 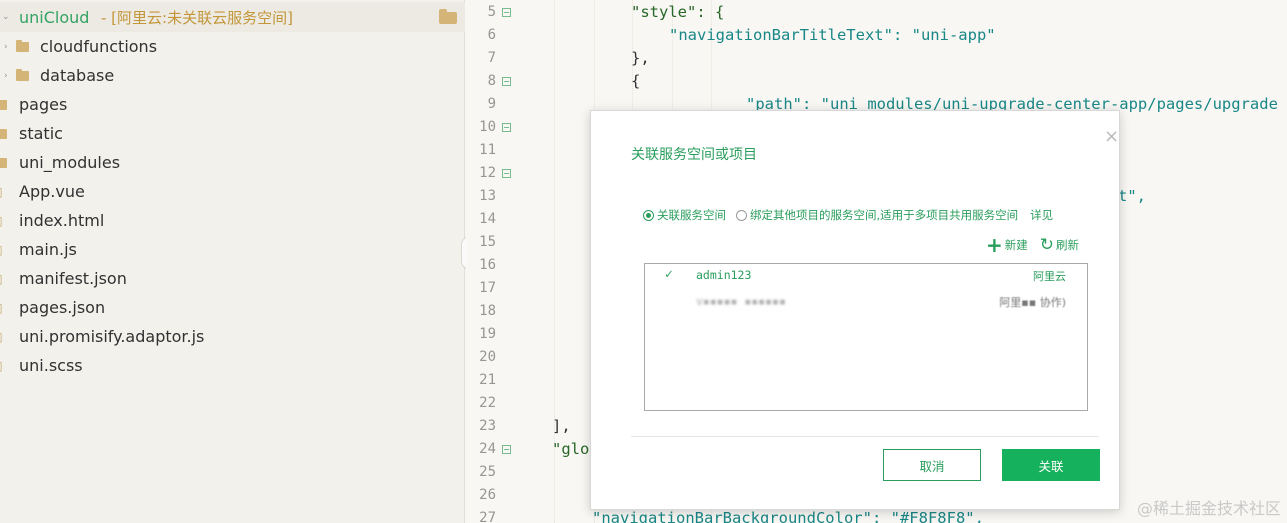 I want to click on refresh-icon: ↻, so click(x=1047, y=245).